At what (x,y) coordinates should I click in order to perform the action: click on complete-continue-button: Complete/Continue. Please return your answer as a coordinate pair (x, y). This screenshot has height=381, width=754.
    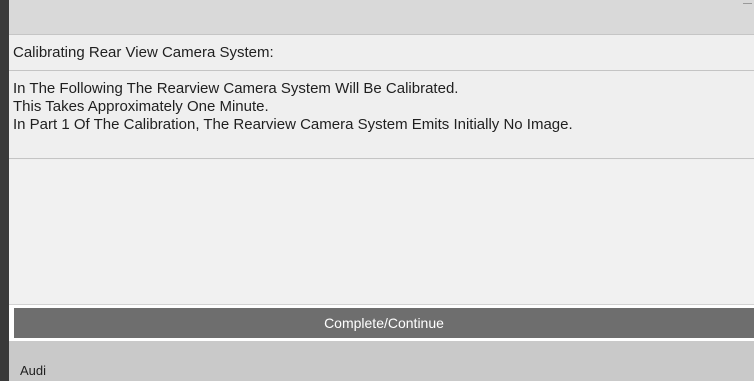
    Looking at the image, I should click on (384, 323).